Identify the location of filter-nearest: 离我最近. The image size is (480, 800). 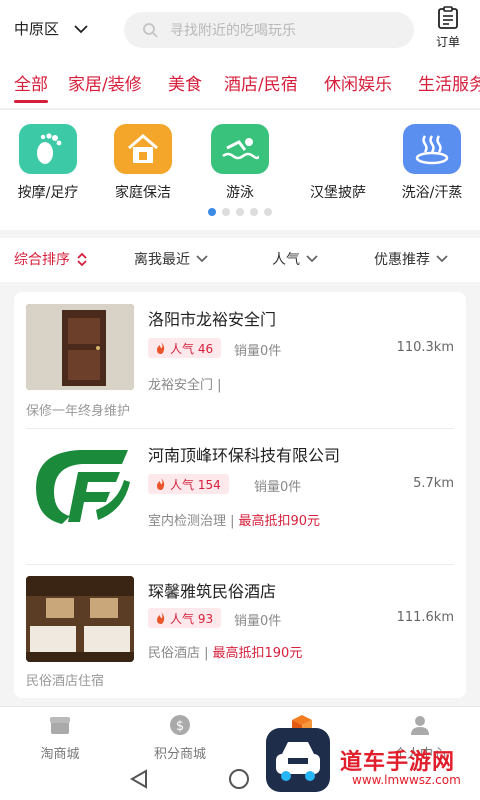
(171, 259).